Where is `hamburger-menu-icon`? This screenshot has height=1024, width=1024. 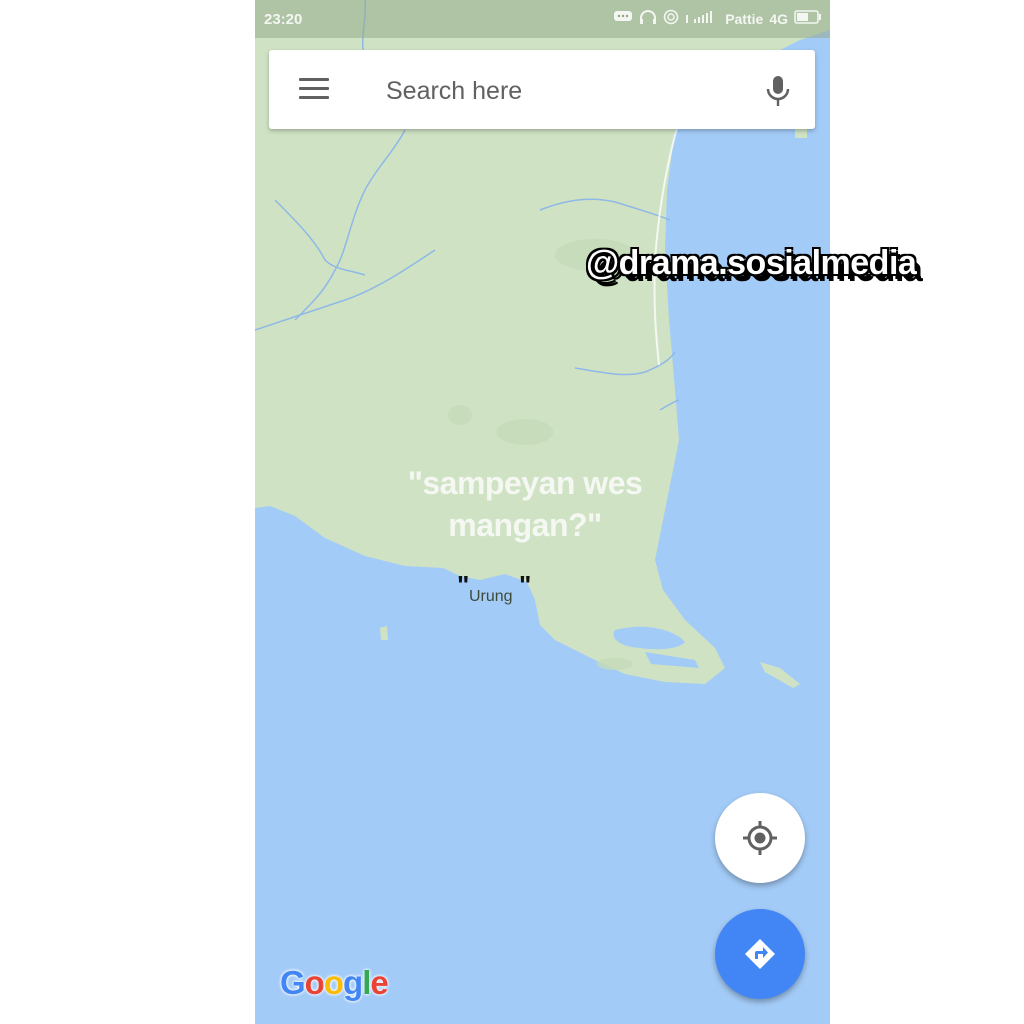
hamburger-menu-icon is located at coordinates (314, 89).